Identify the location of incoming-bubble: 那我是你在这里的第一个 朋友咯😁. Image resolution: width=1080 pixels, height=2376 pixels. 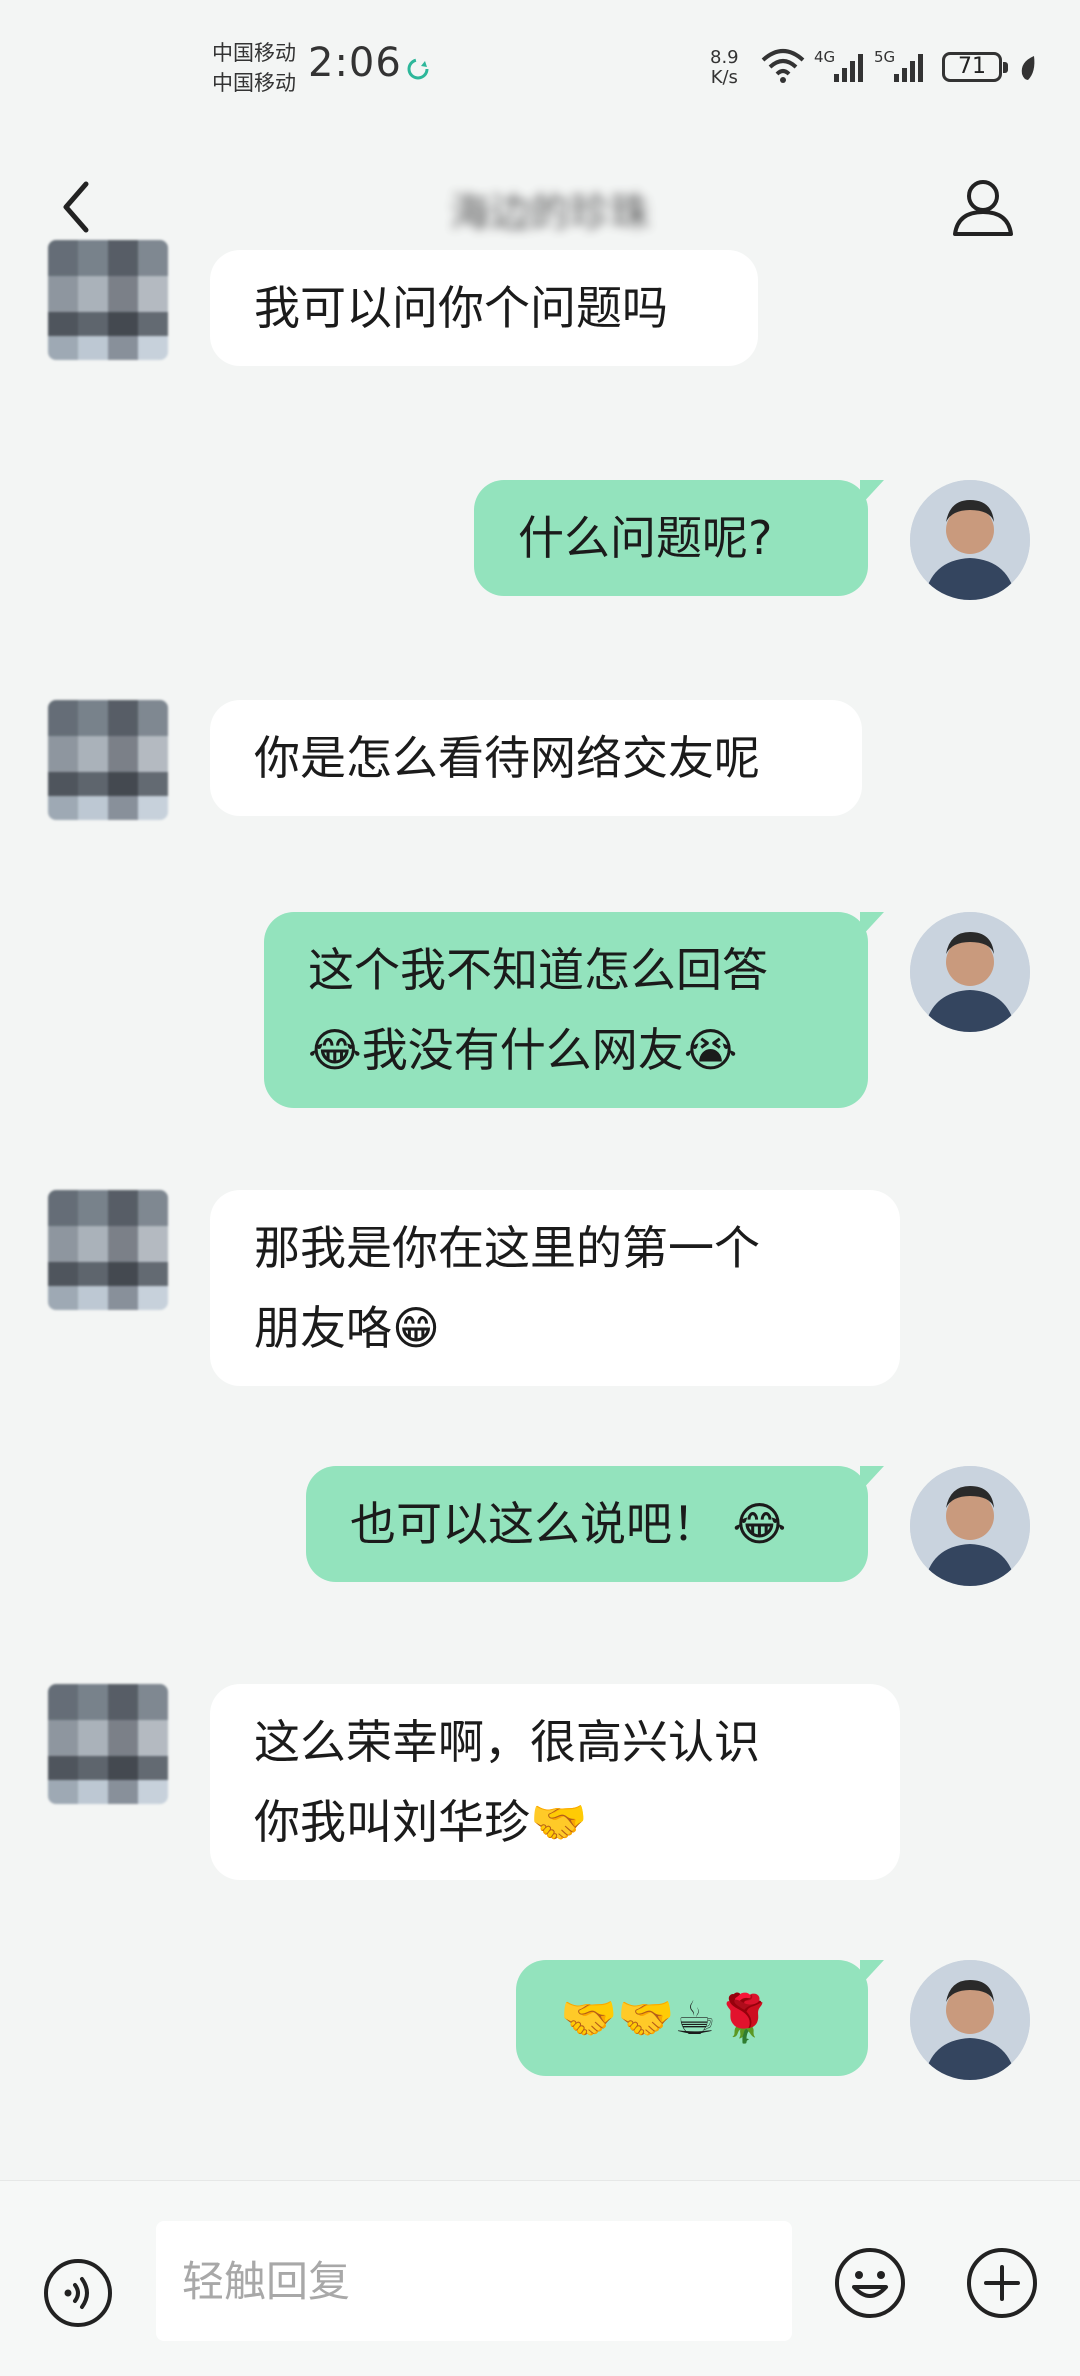
(555, 1288).